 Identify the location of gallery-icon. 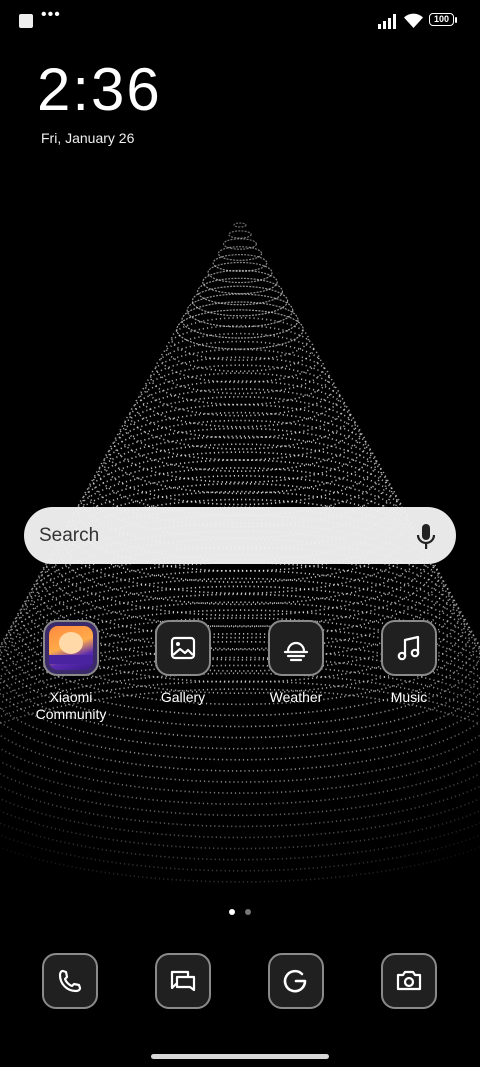
(183, 648).